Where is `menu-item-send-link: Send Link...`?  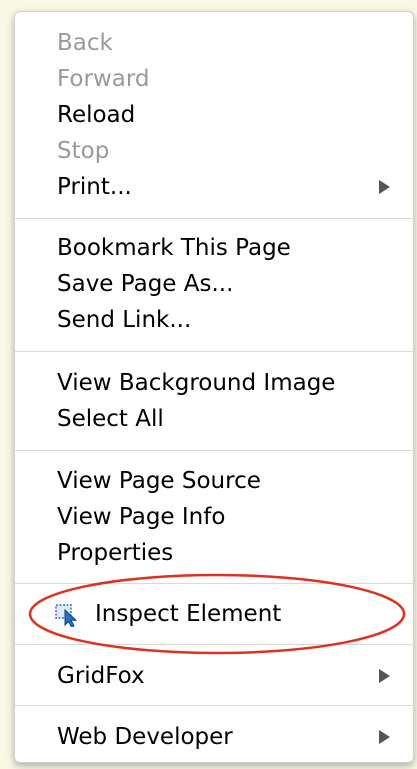
menu-item-send-link: Send Link... is located at coordinates (214, 320).